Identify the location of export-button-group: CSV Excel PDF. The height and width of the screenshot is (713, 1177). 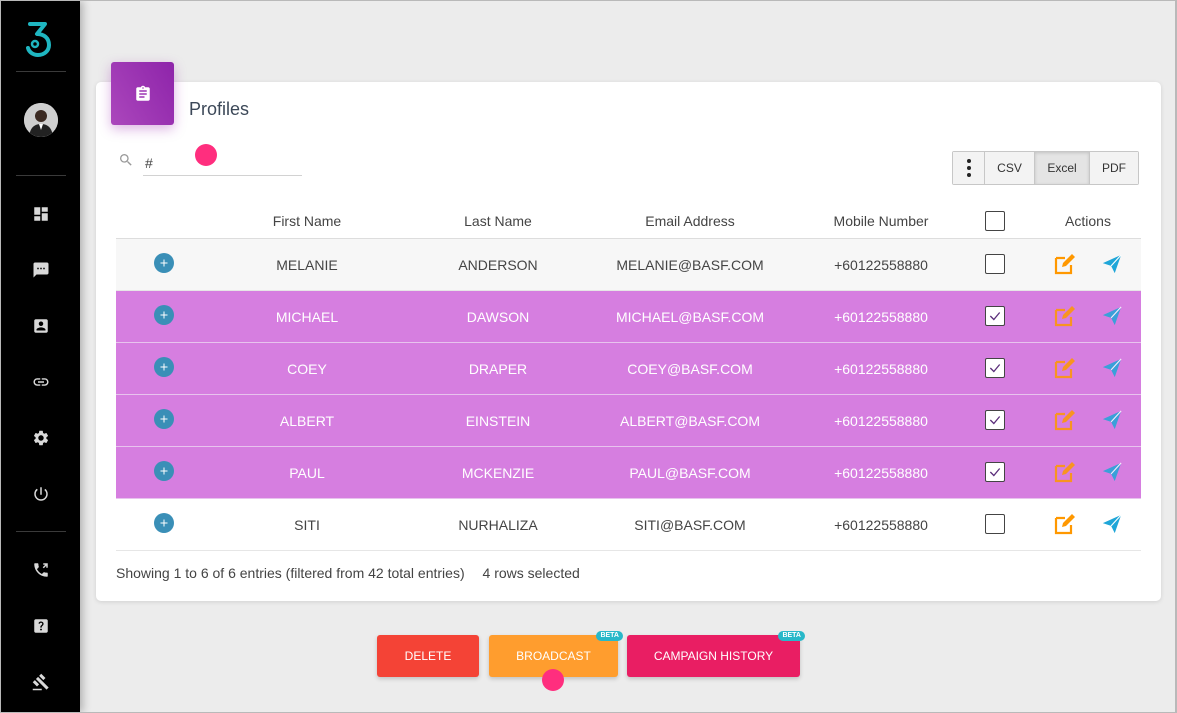
(1045, 168).